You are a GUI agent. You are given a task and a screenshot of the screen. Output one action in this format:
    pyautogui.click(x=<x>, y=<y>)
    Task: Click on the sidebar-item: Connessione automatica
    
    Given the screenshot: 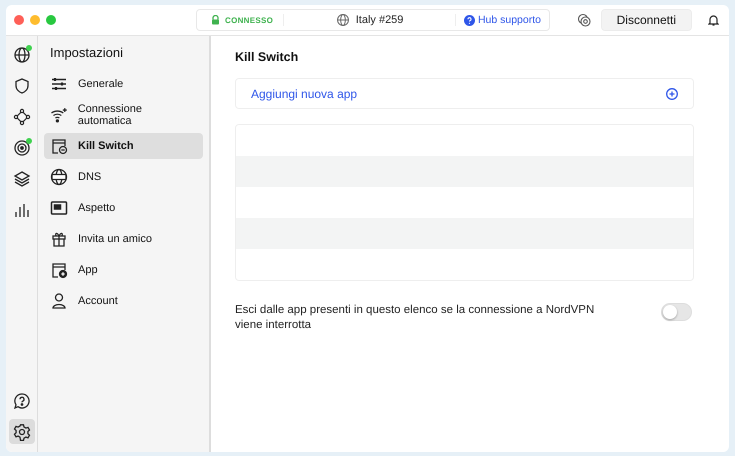 What is the action you would take?
    pyautogui.click(x=123, y=115)
    